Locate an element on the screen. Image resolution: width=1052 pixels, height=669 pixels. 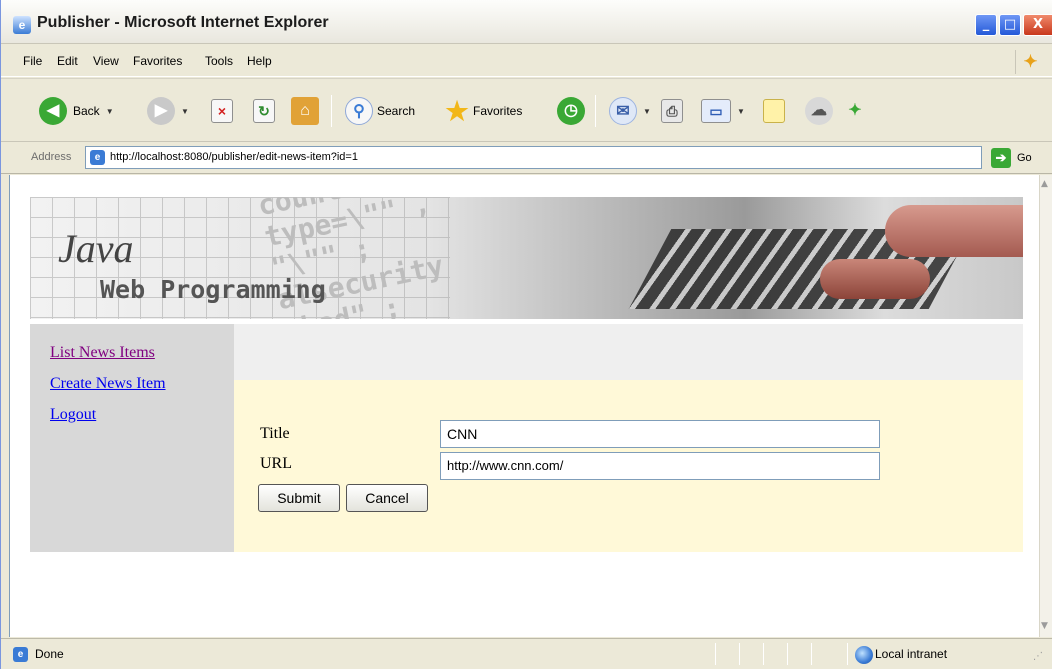
menu-favorites: Favorites is located at coordinates (157, 61).